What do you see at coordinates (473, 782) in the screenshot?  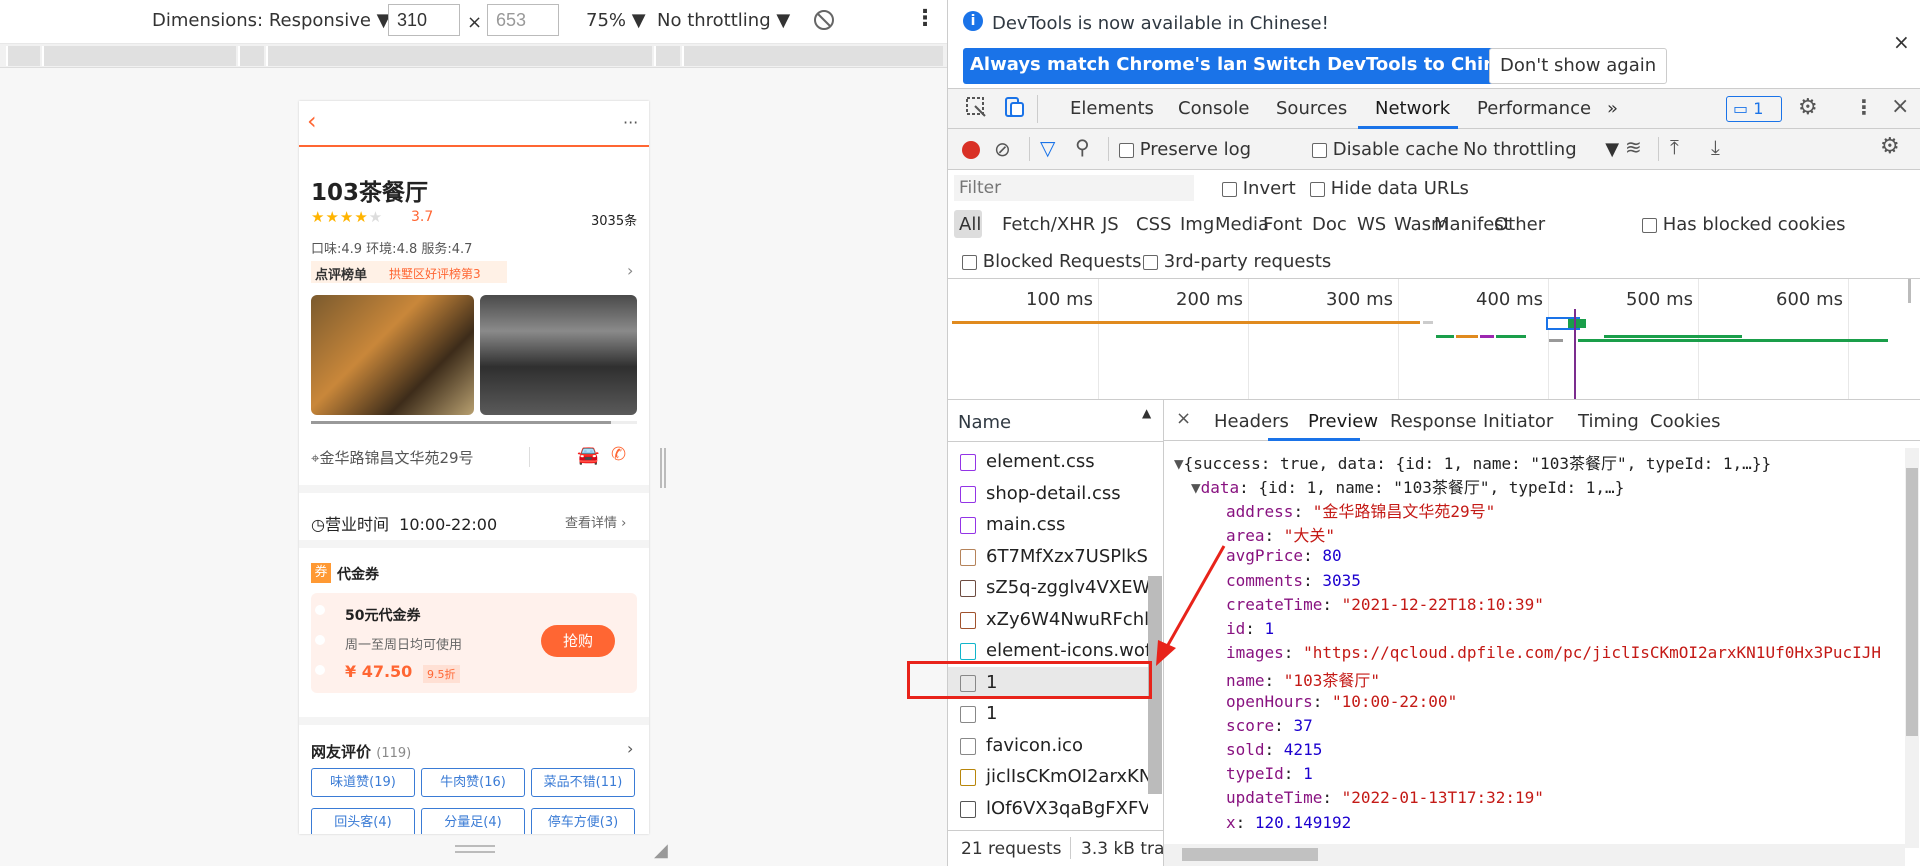 I see `review-tag: 牛肉赞(16)` at bounding box center [473, 782].